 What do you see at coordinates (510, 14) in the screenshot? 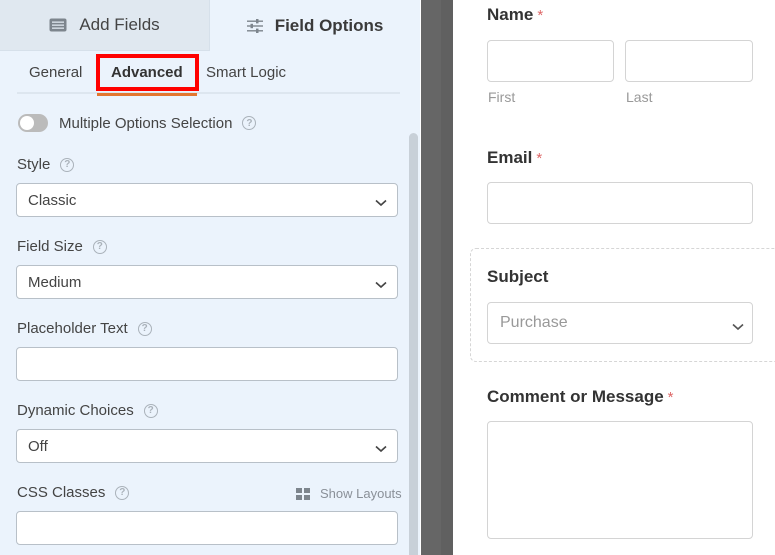
I see `name-label-text: Name` at bounding box center [510, 14].